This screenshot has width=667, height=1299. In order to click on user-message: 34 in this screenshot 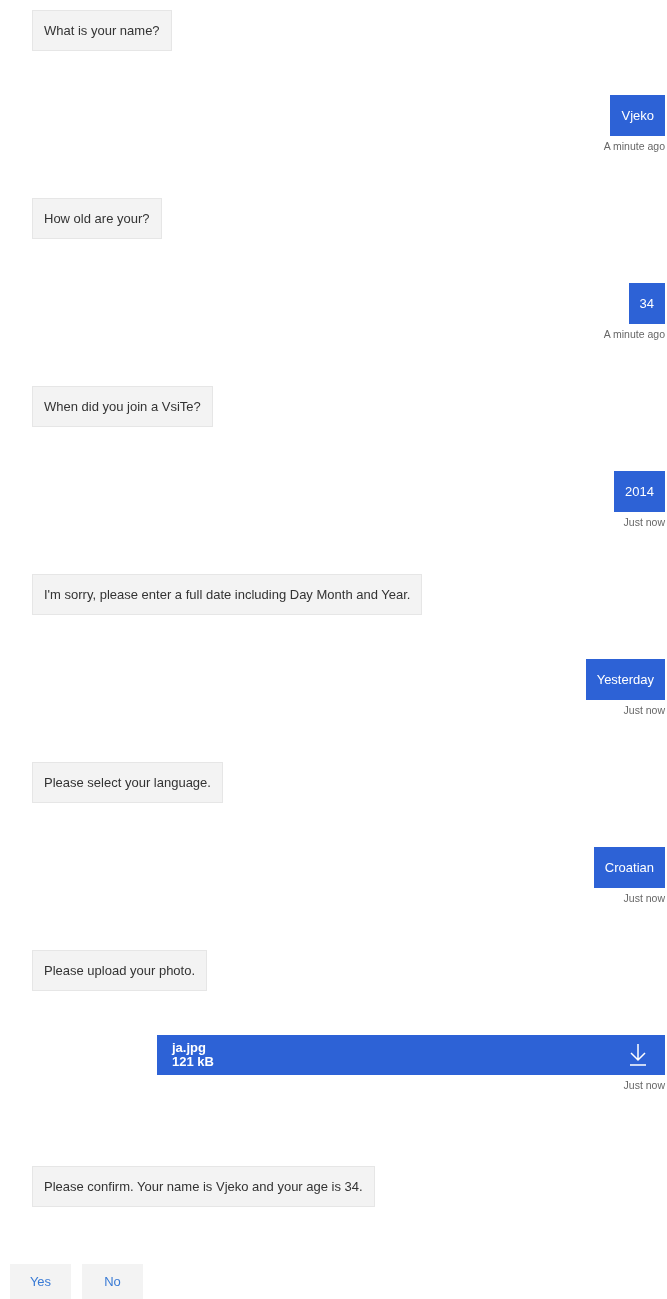, I will do `click(646, 303)`.